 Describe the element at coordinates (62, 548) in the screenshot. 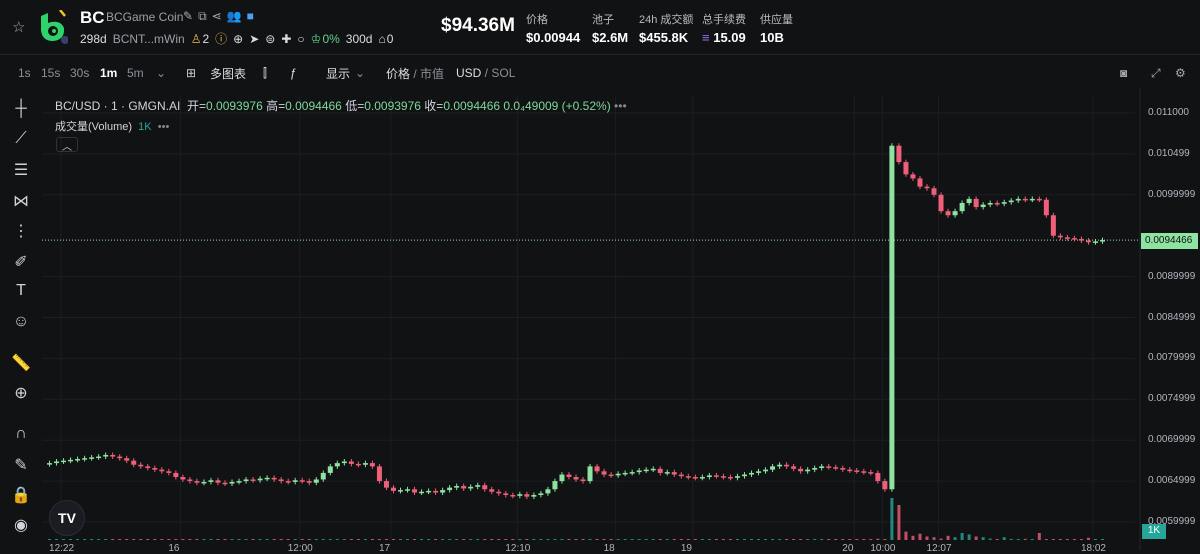

I see `x-tick-label: 12:22` at that location.